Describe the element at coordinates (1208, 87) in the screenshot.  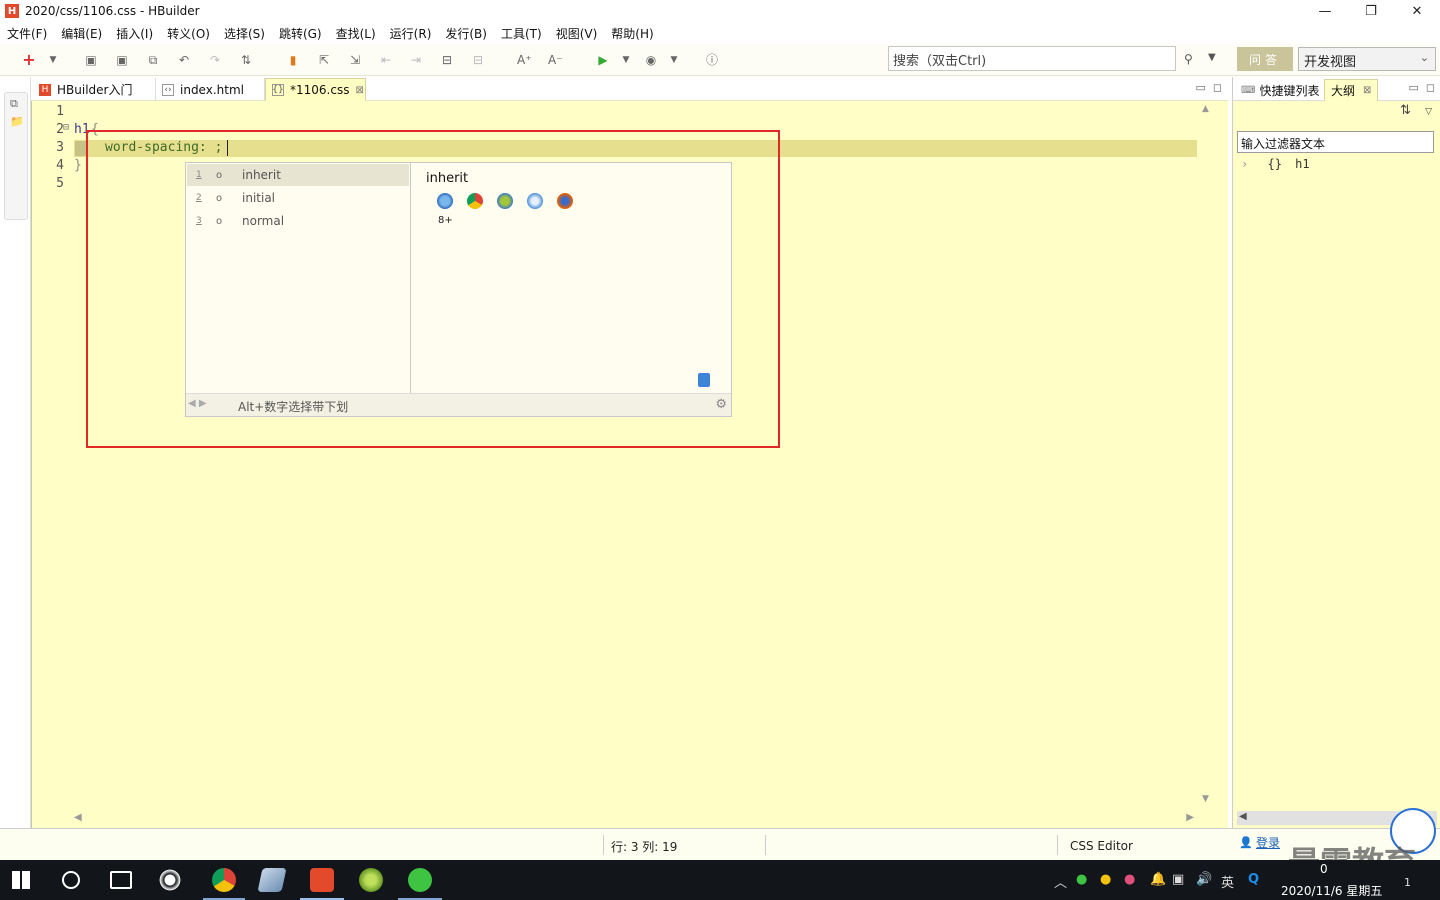
I see `editor-view-controls: ▭ ◻` at that location.